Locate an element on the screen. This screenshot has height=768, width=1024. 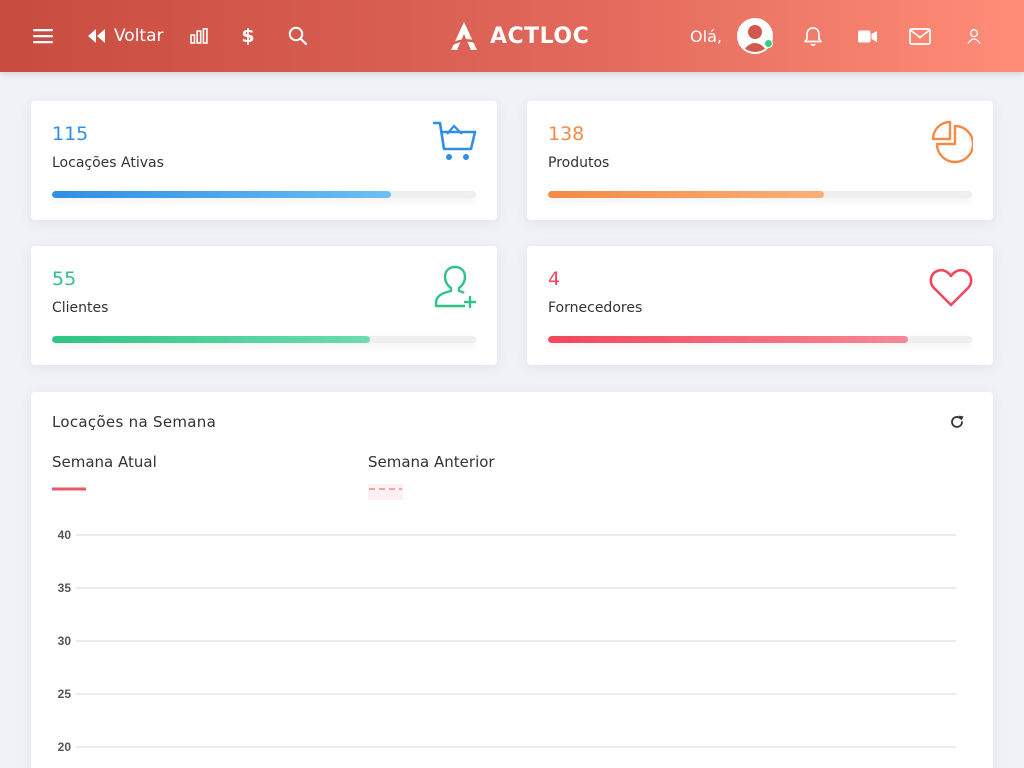
double-chevron-left-icon is located at coordinates (97, 36).